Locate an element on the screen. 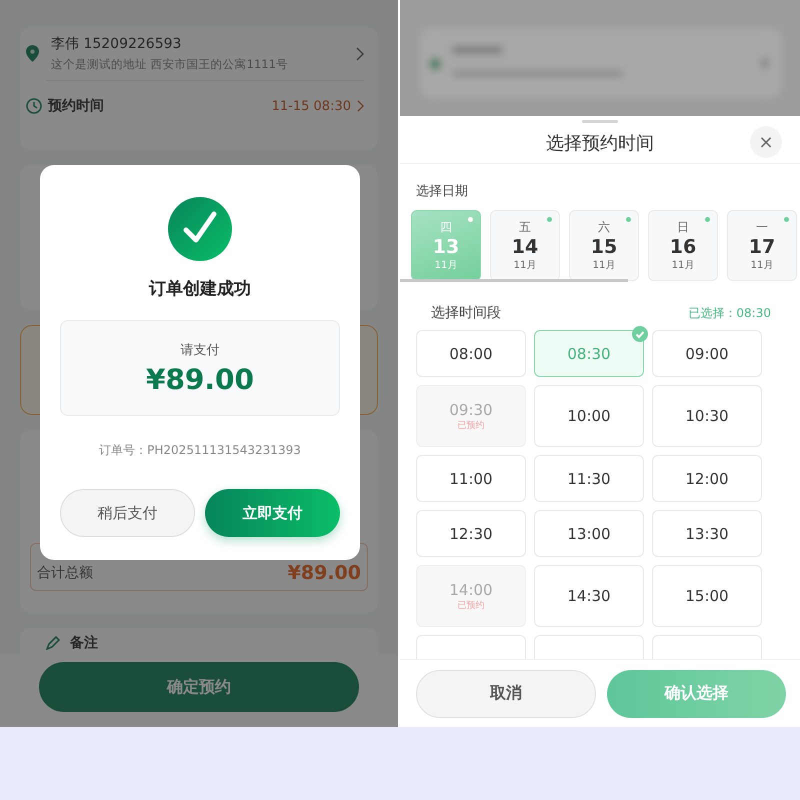 This screenshot has width=800, height=800. pay-later-button: 稍后支付 is located at coordinates (127, 513).